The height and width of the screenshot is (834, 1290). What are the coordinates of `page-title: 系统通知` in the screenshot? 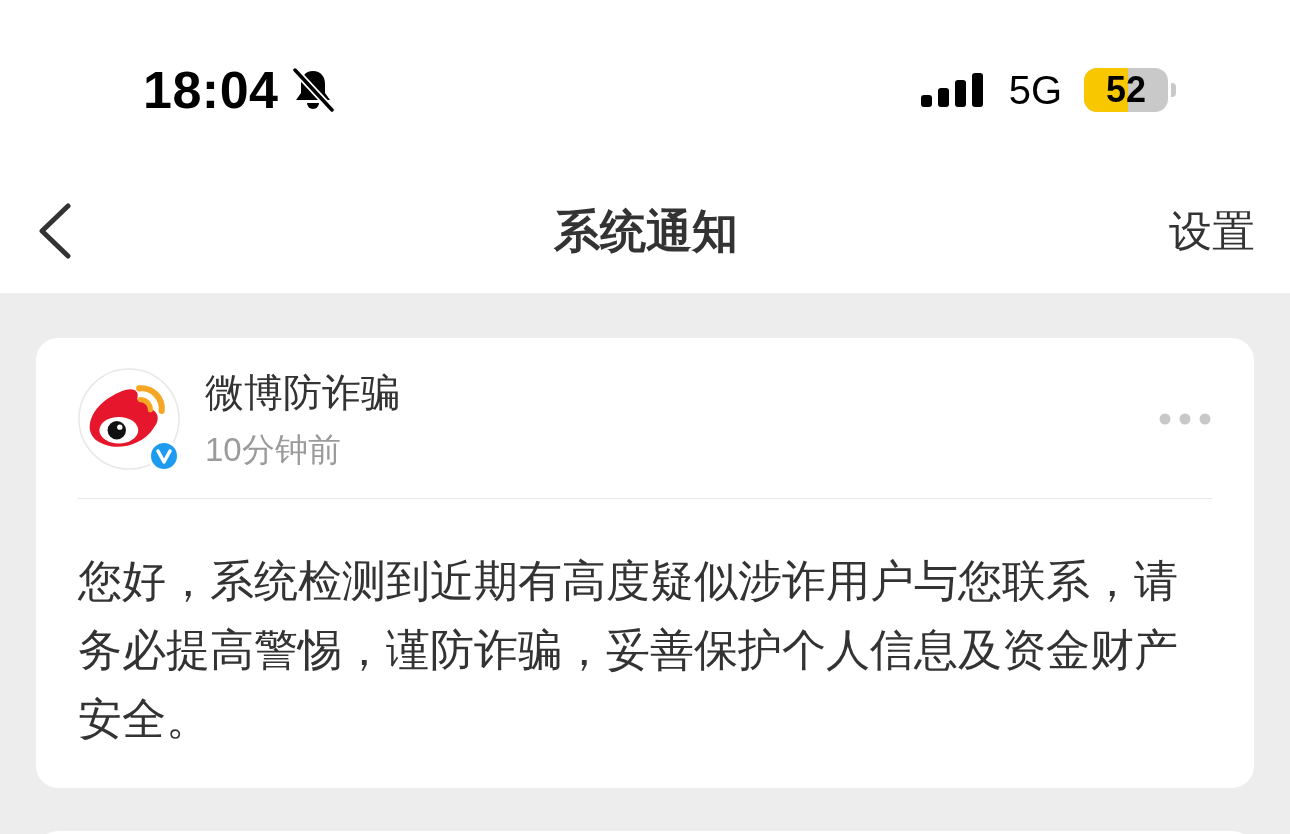 It's located at (645, 231).